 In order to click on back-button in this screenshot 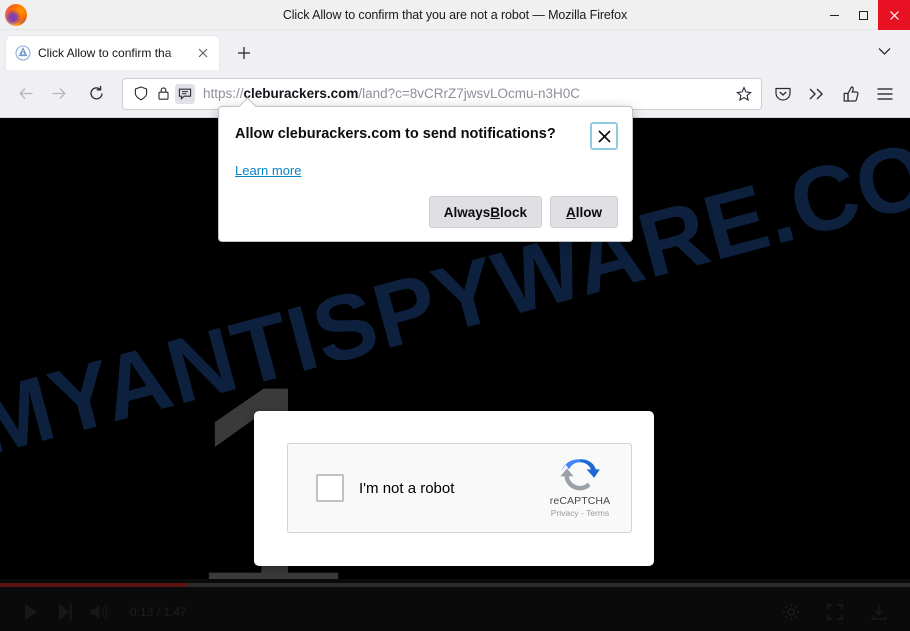, I will do `click(26, 94)`.